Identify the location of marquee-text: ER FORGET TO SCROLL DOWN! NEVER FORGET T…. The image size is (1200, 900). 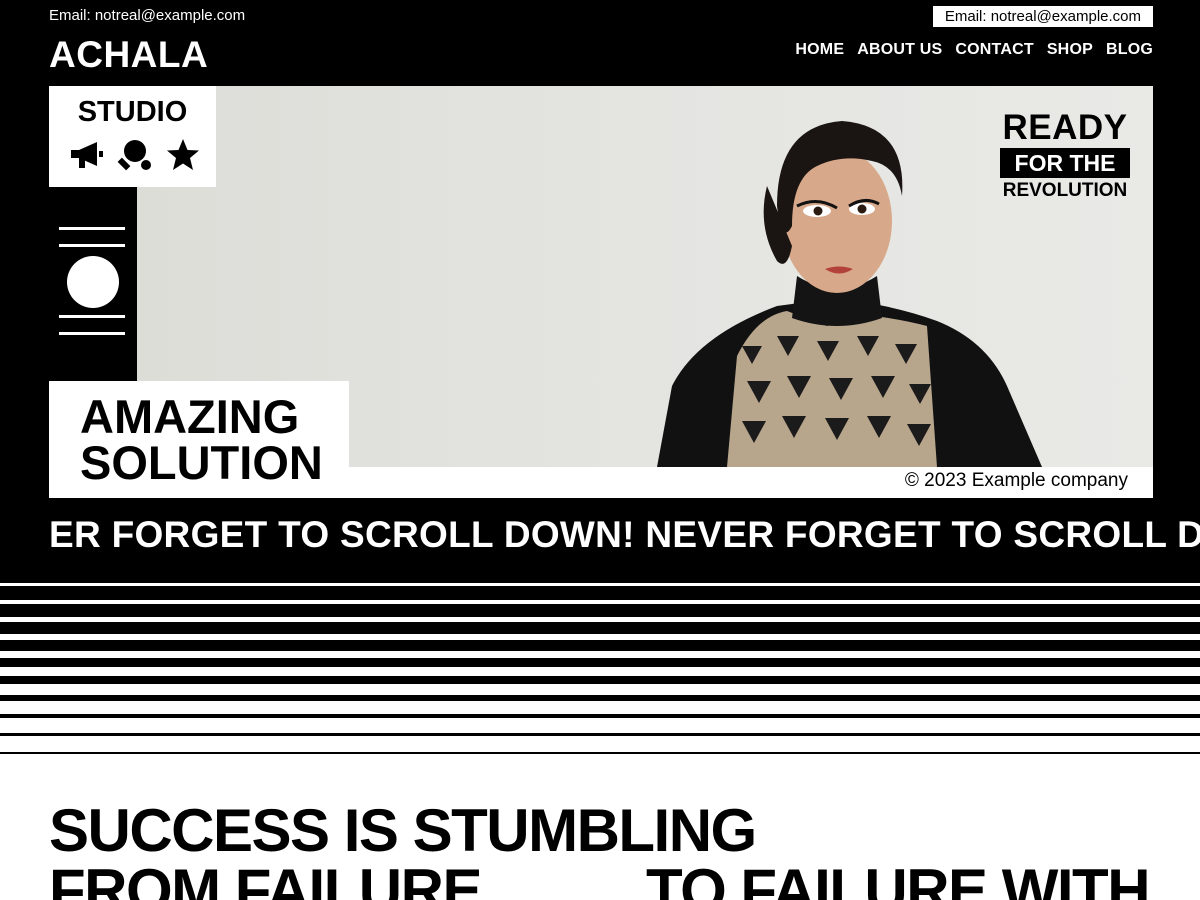
(624, 534).